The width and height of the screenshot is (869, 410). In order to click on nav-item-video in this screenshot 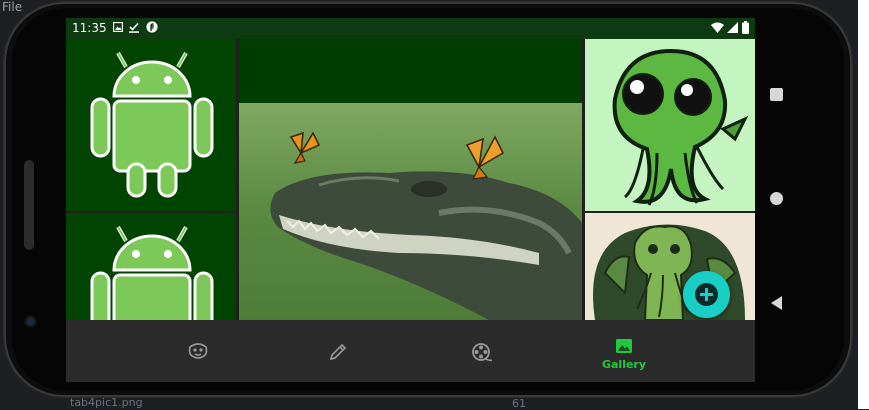, I will do `click(482, 351)`.